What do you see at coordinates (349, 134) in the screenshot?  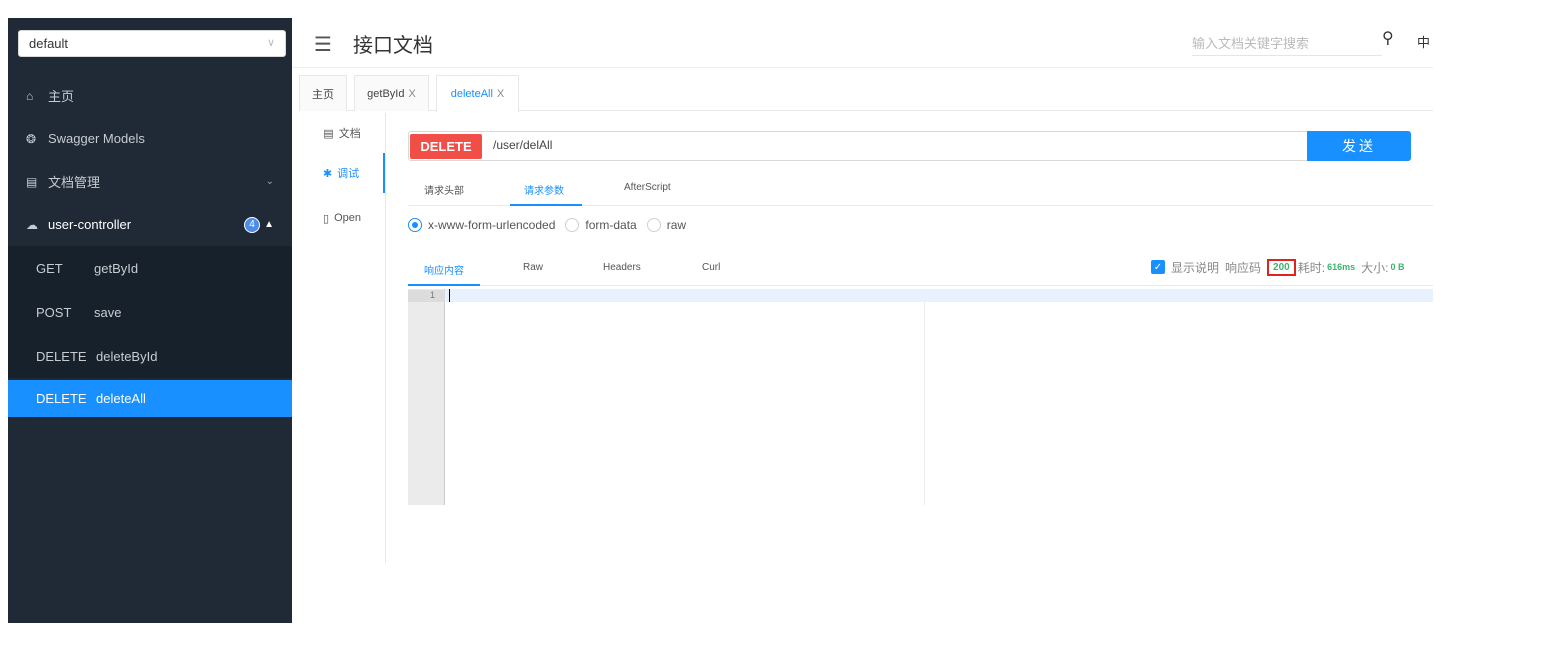 I see `subnav-label: 文档` at bounding box center [349, 134].